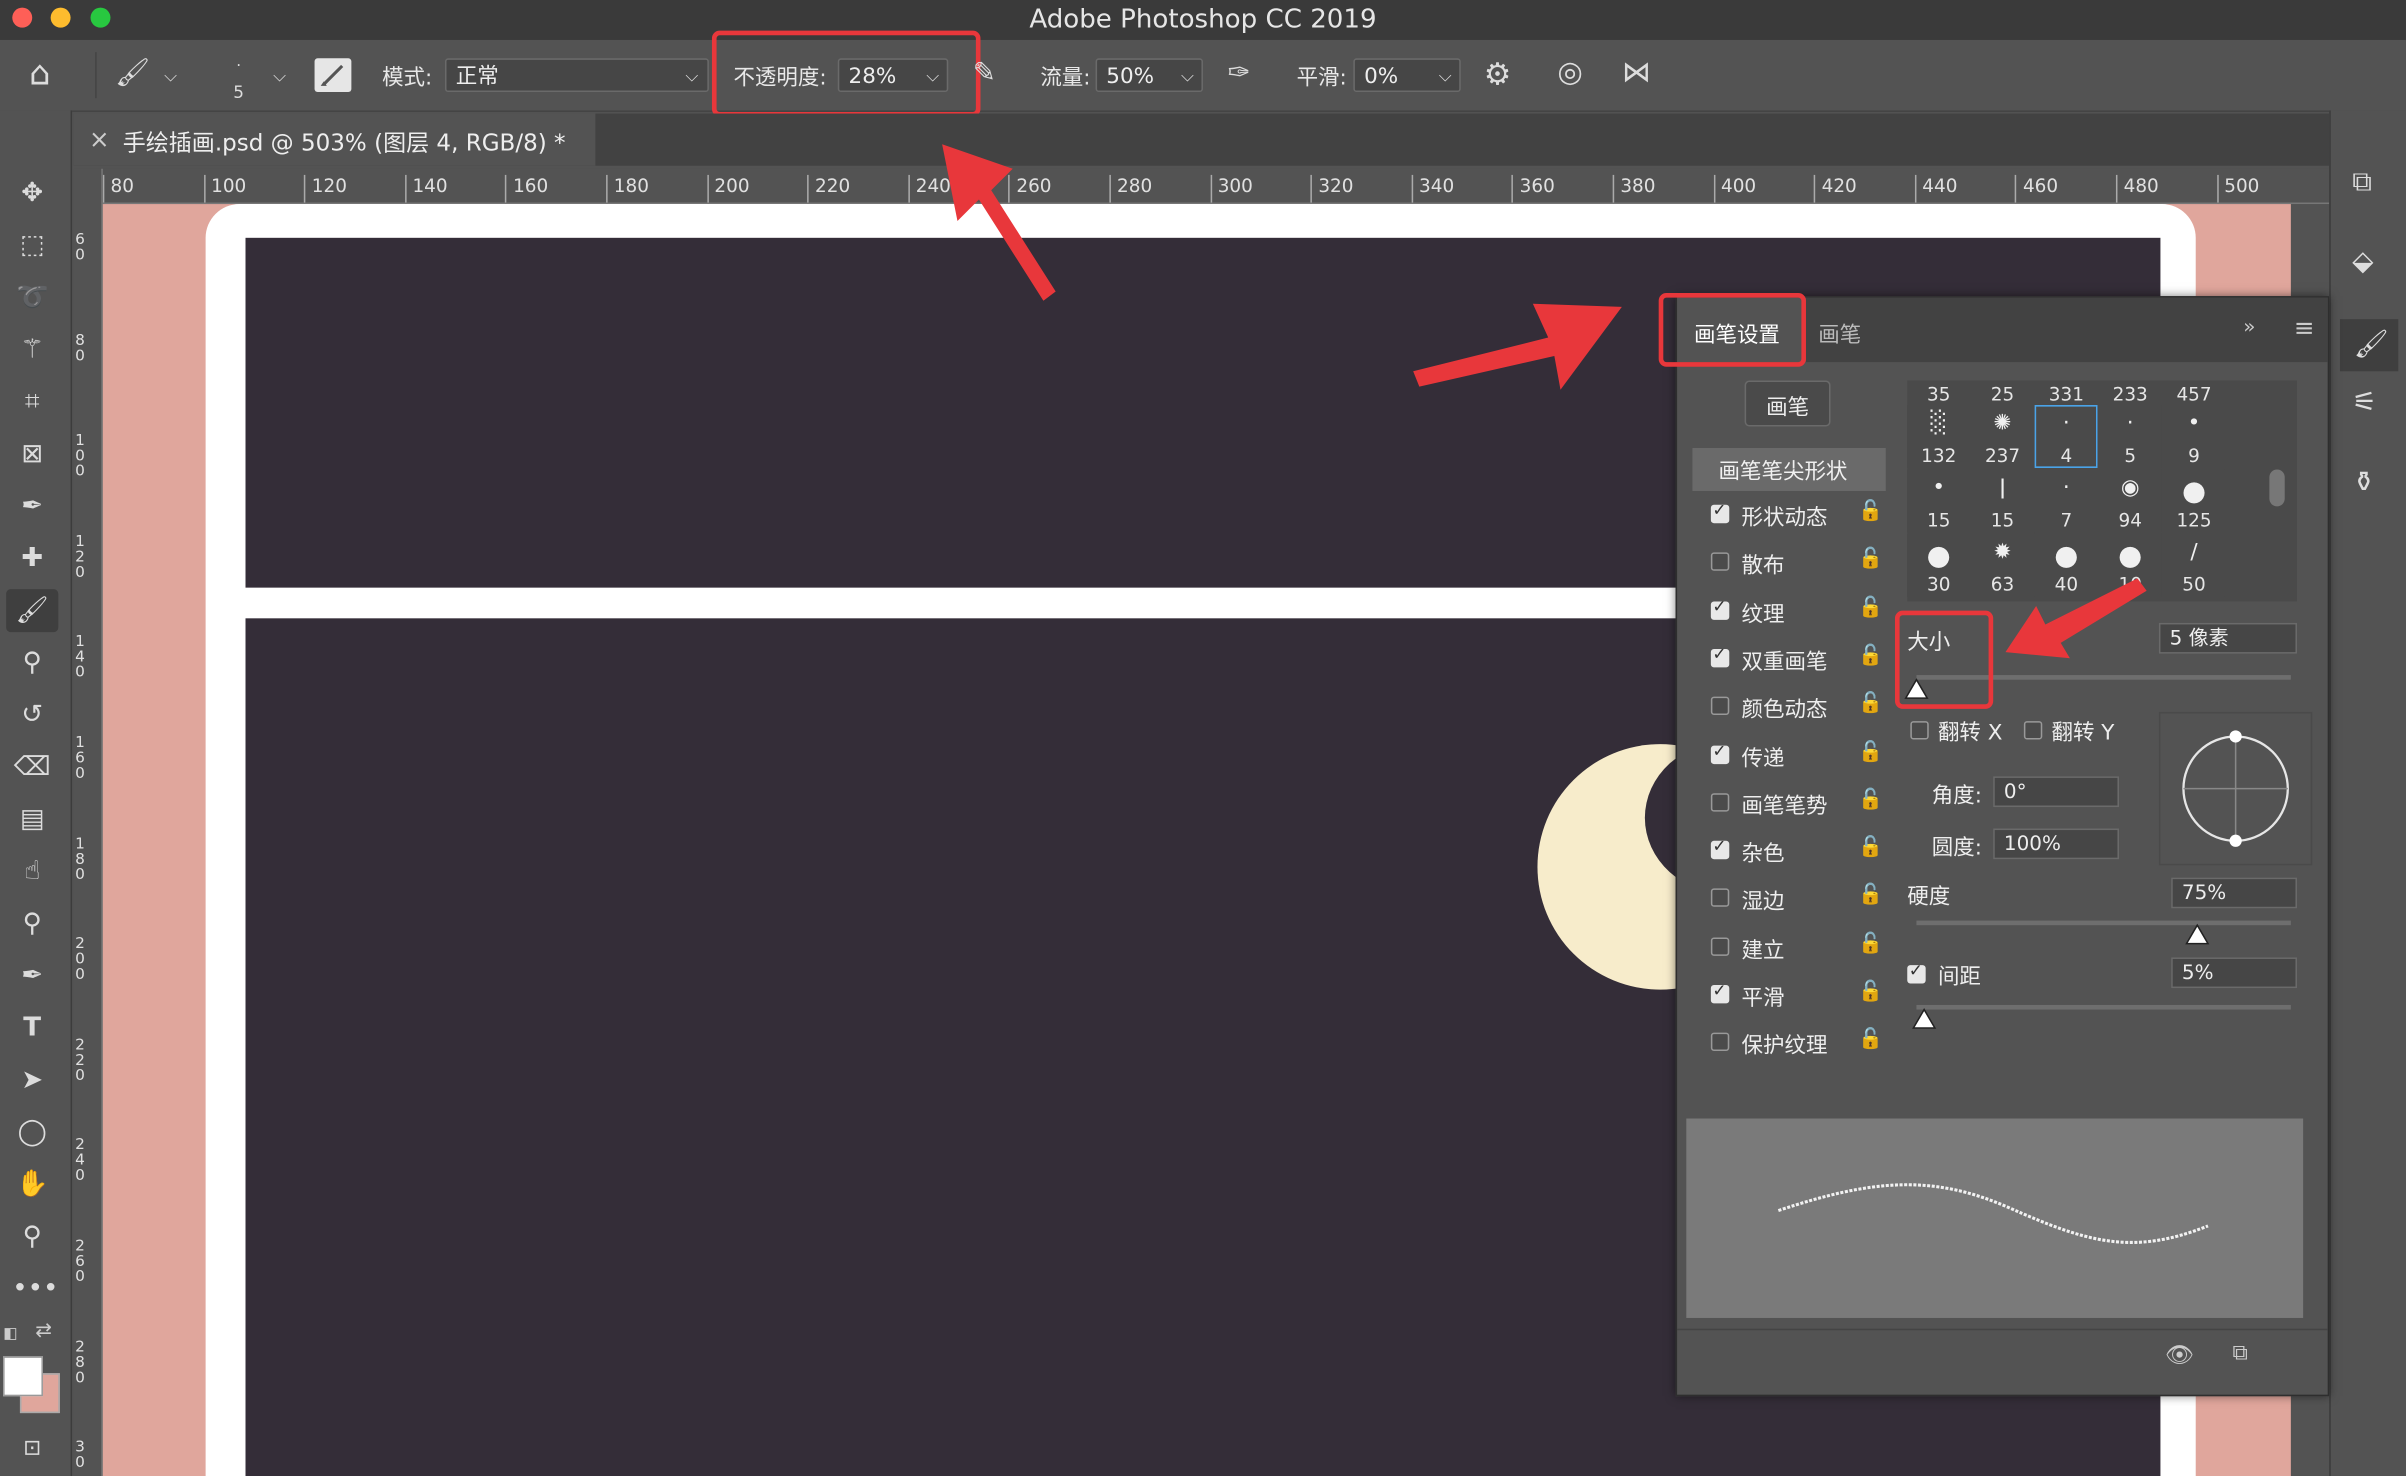 Image resolution: width=2406 pixels, height=1476 pixels. I want to click on brush-option-item: 平滑 🔓, so click(1788, 995).